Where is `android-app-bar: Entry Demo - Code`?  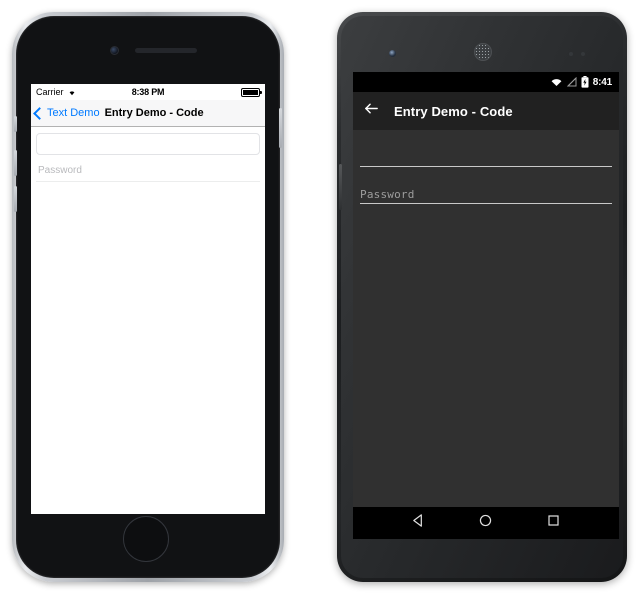 android-app-bar: Entry Demo - Code is located at coordinates (486, 111).